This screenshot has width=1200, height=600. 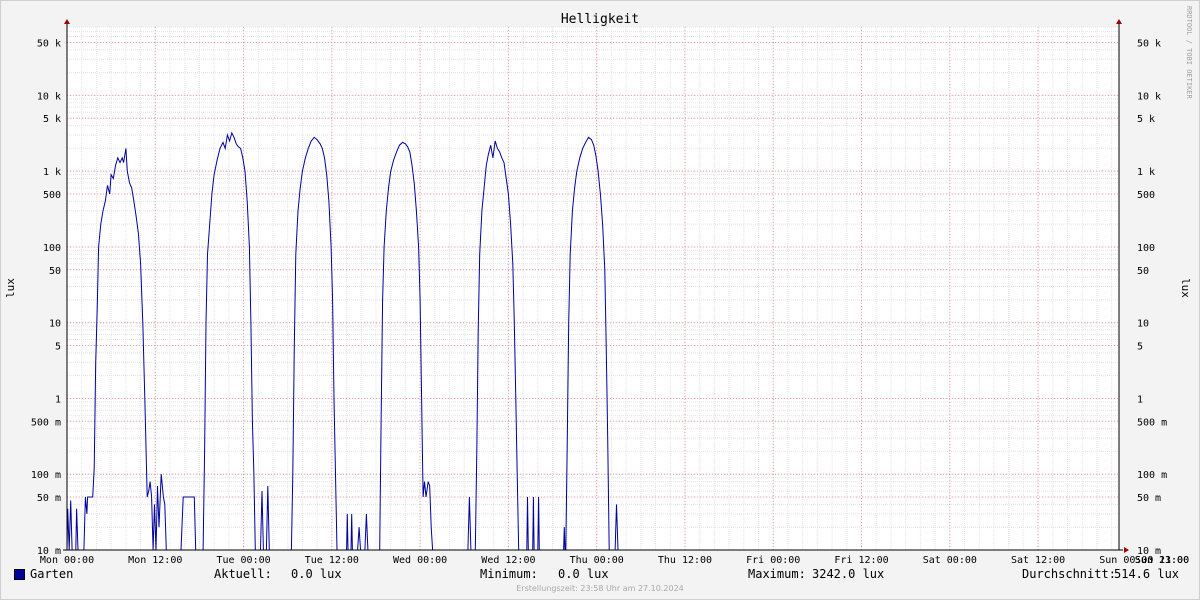 What do you see at coordinates (1143, 271) in the screenshot?
I see `y-tick-label-right: 50` at bounding box center [1143, 271].